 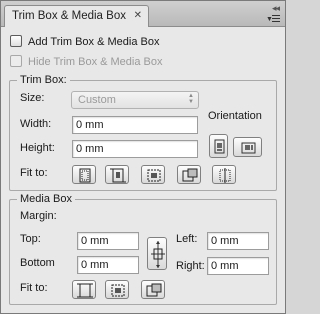 I want to click on size-select: Custom ▲ ▼, so click(x=135, y=100).